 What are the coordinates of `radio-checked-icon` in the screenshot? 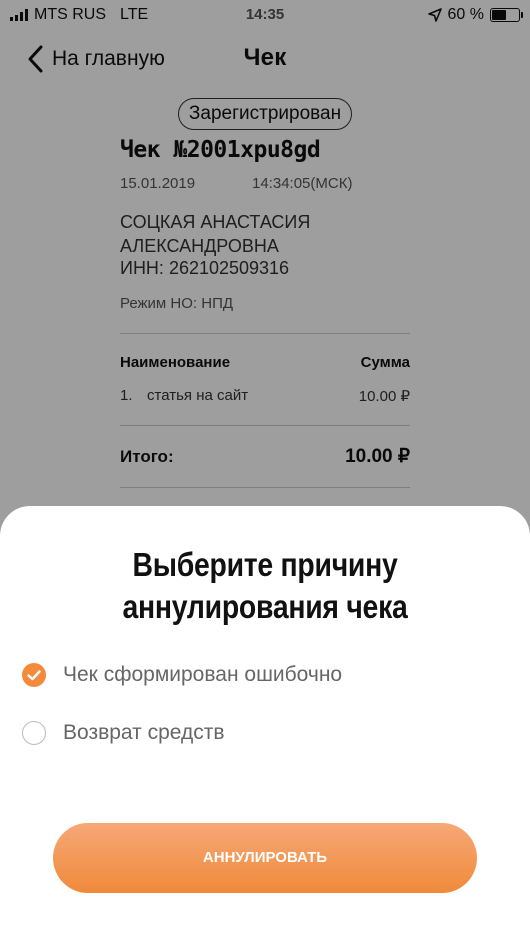 It's located at (34, 675).